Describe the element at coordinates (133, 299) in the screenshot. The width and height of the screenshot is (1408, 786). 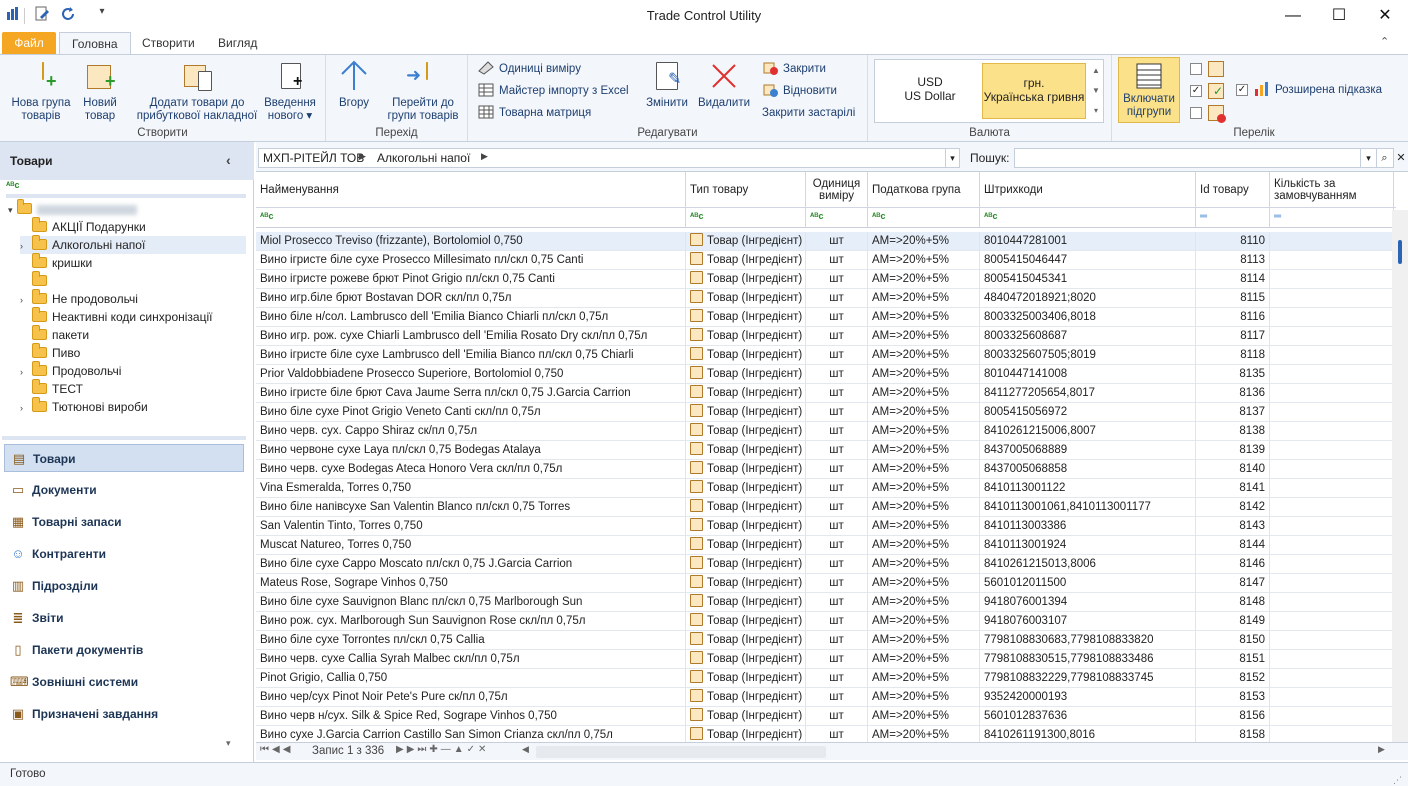
I see `tree-item: › Не продовольчі` at that location.